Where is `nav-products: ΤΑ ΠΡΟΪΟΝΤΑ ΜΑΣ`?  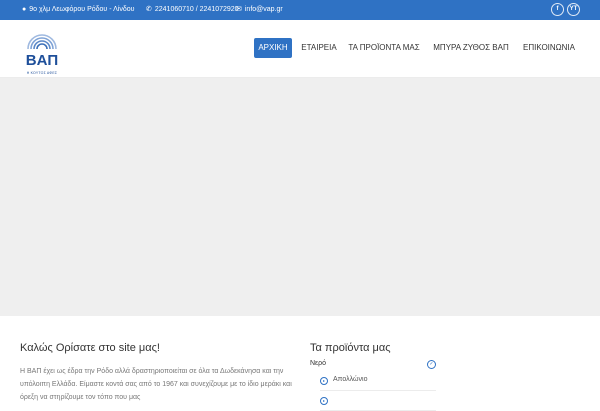
nav-products: ΤΑ ΠΡΟΪΟΝΤΑ ΜΑΣ is located at coordinates (384, 48).